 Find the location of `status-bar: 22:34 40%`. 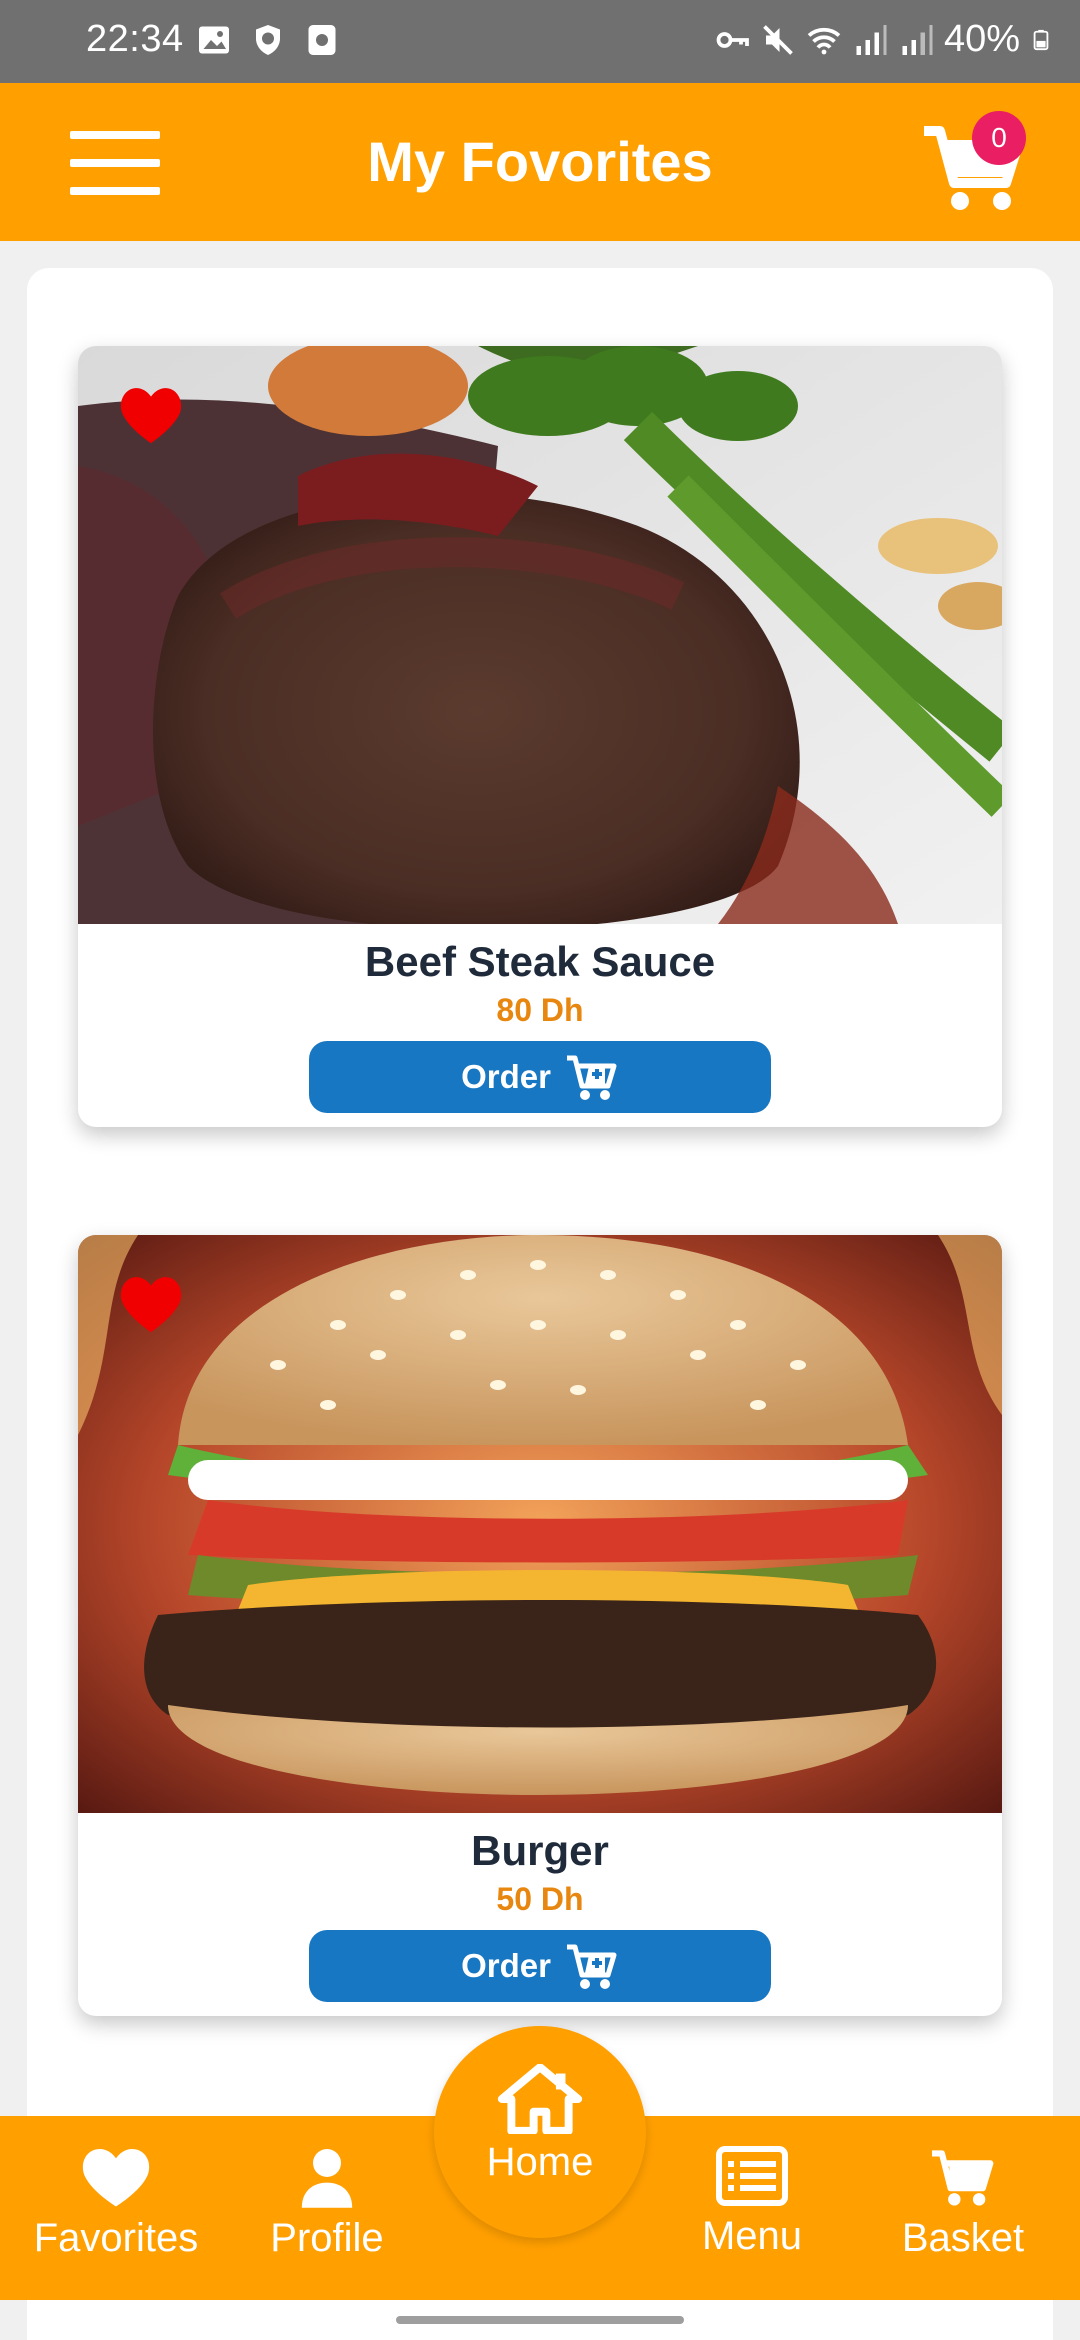

status-bar: 22:34 40% is located at coordinates (540, 41).